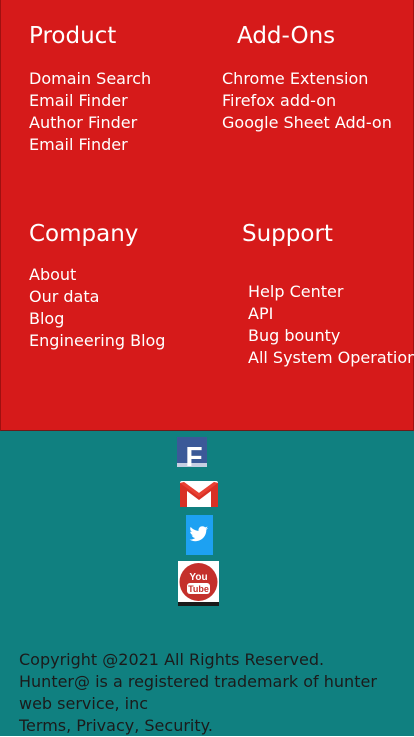  I want to click on link-about: About, so click(97, 275).